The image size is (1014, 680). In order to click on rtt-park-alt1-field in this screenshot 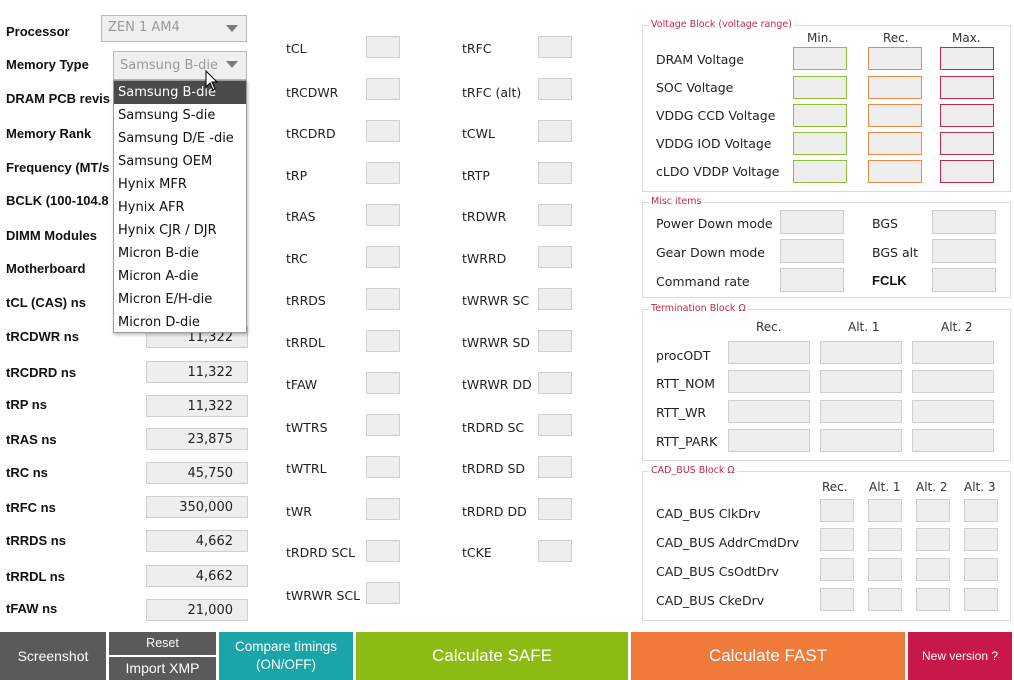, I will do `click(861, 440)`.